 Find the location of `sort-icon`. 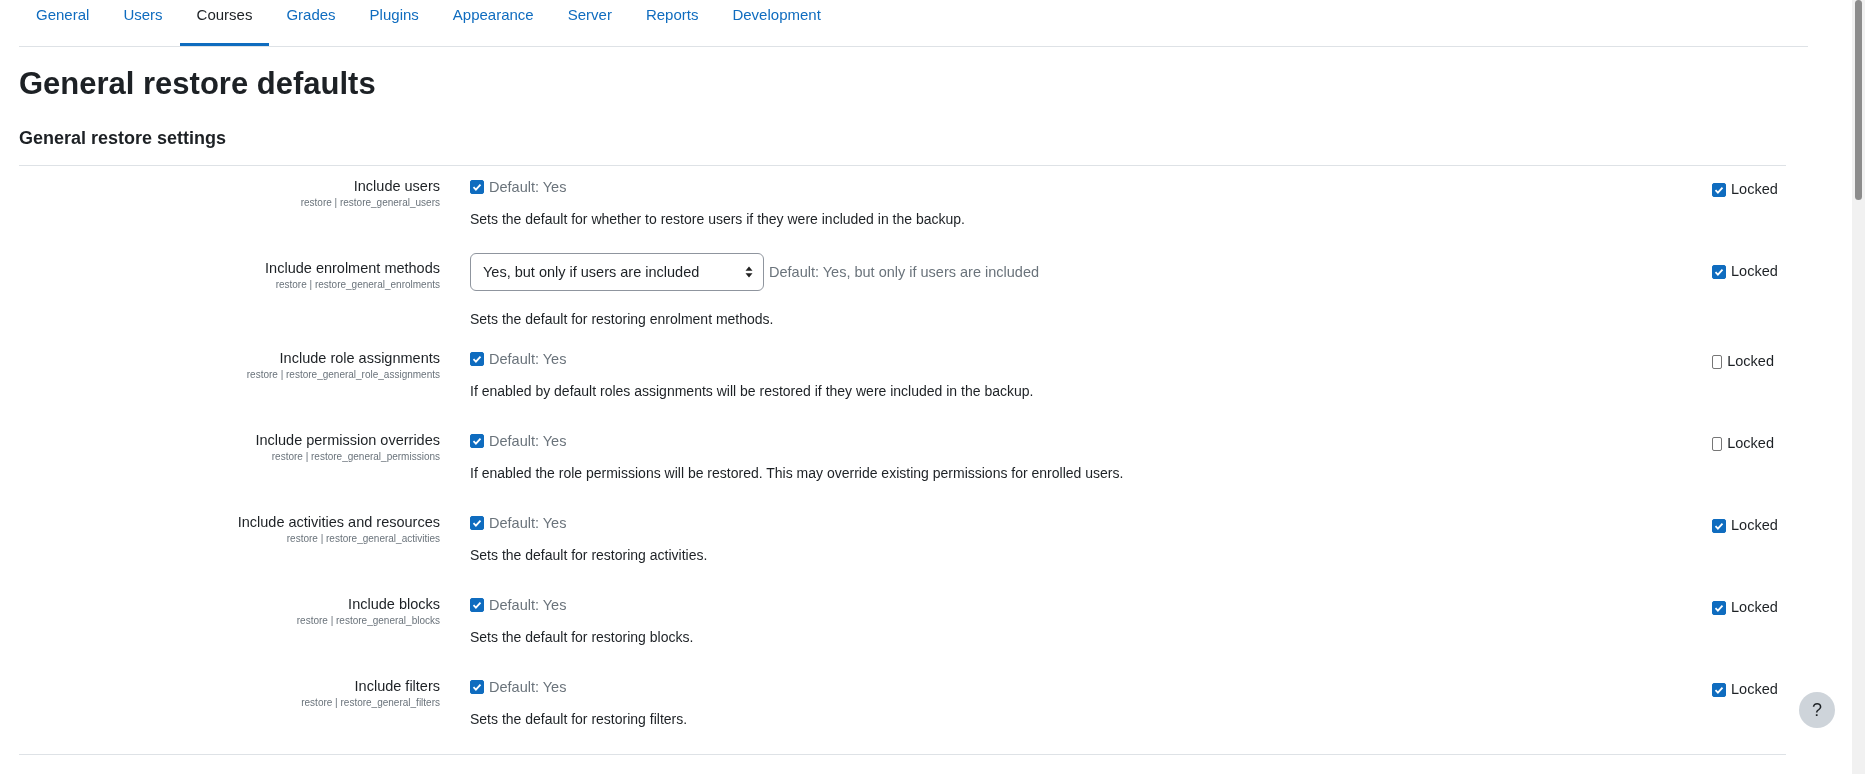

sort-icon is located at coordinates (749, 272).